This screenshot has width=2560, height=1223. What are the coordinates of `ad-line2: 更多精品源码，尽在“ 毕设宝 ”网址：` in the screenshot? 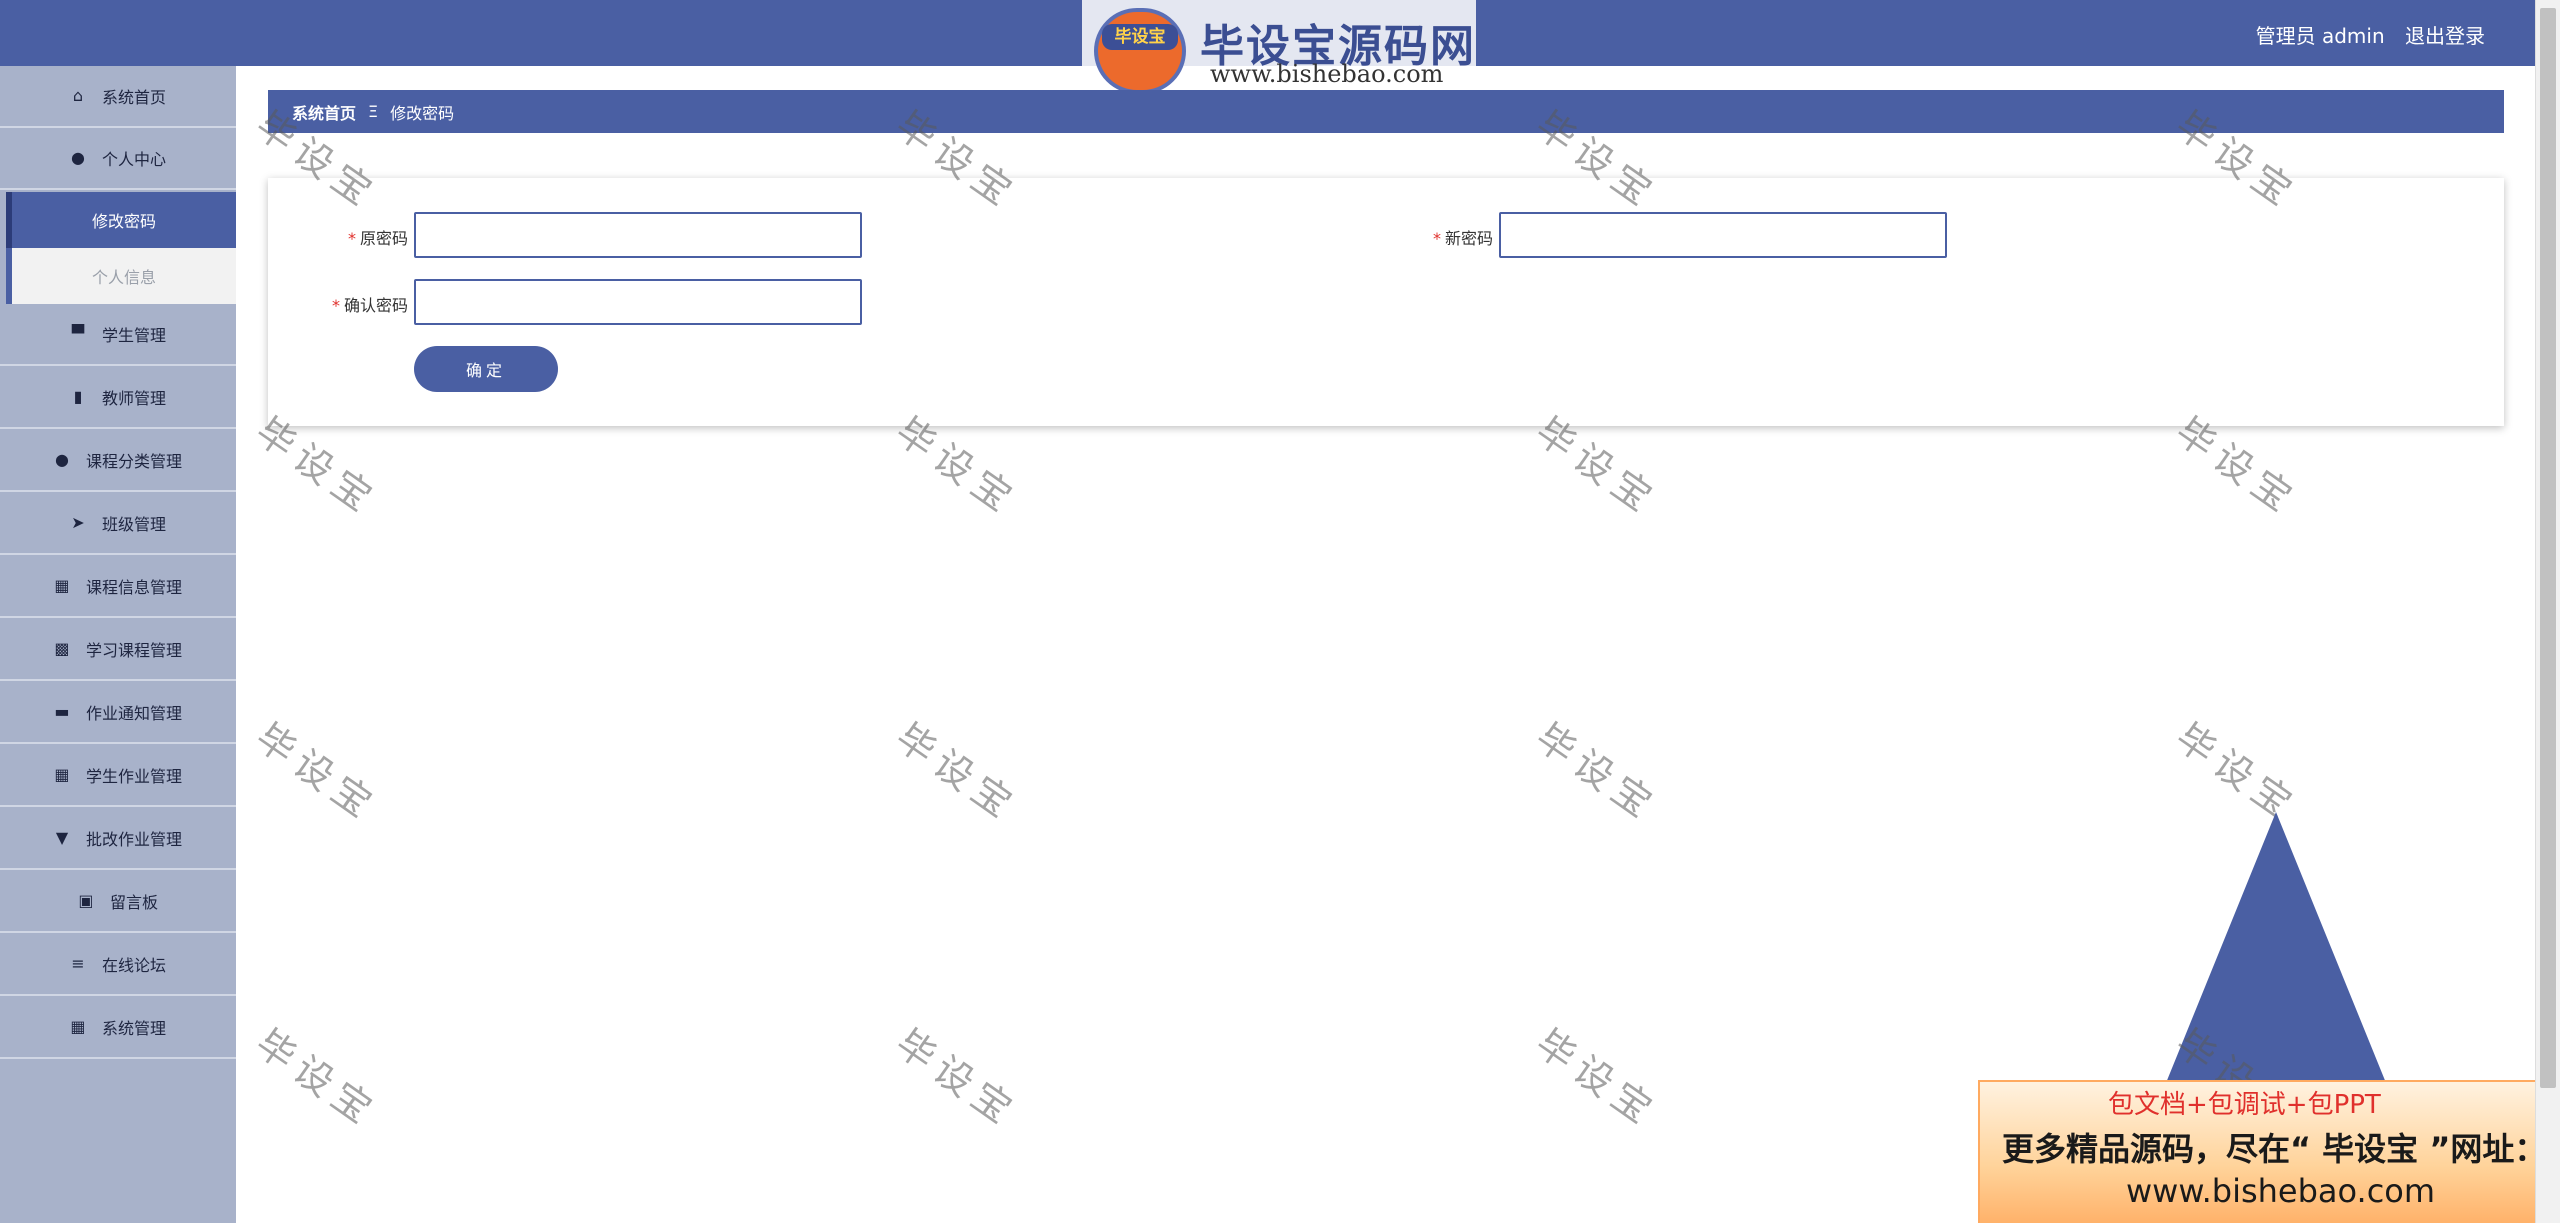 It's located at (2274, 1149).